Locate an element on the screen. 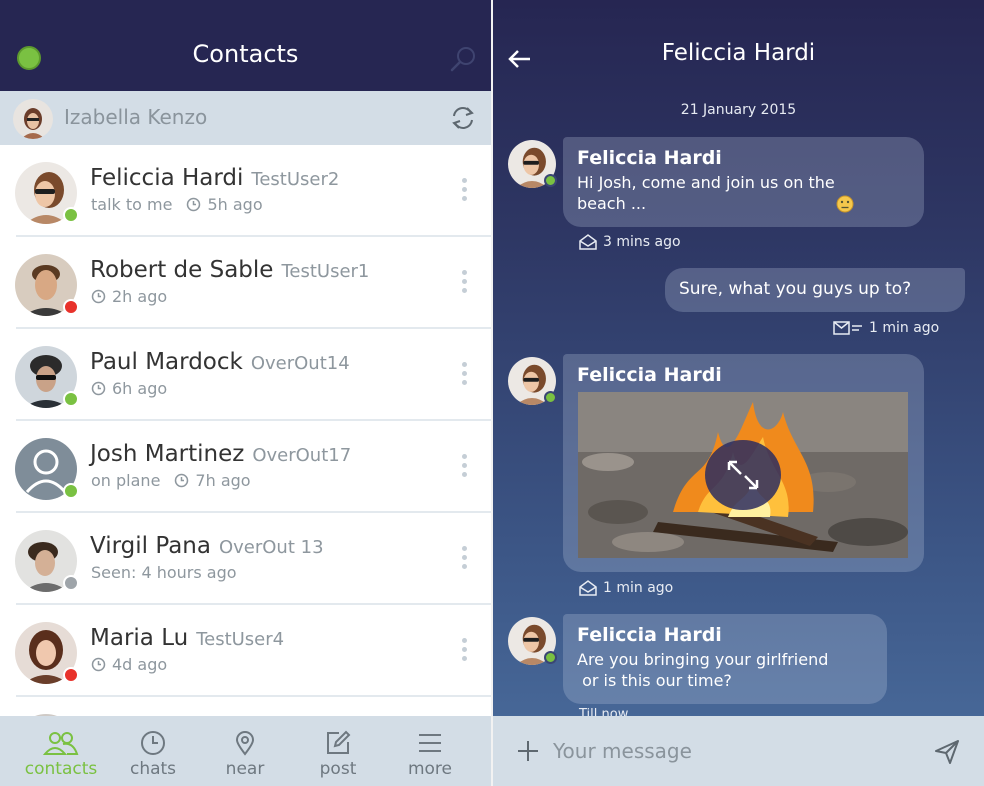 This screenshot has height=786, width=984. chat-title: Feliccia Hardi is located at coordinates (738, 53).